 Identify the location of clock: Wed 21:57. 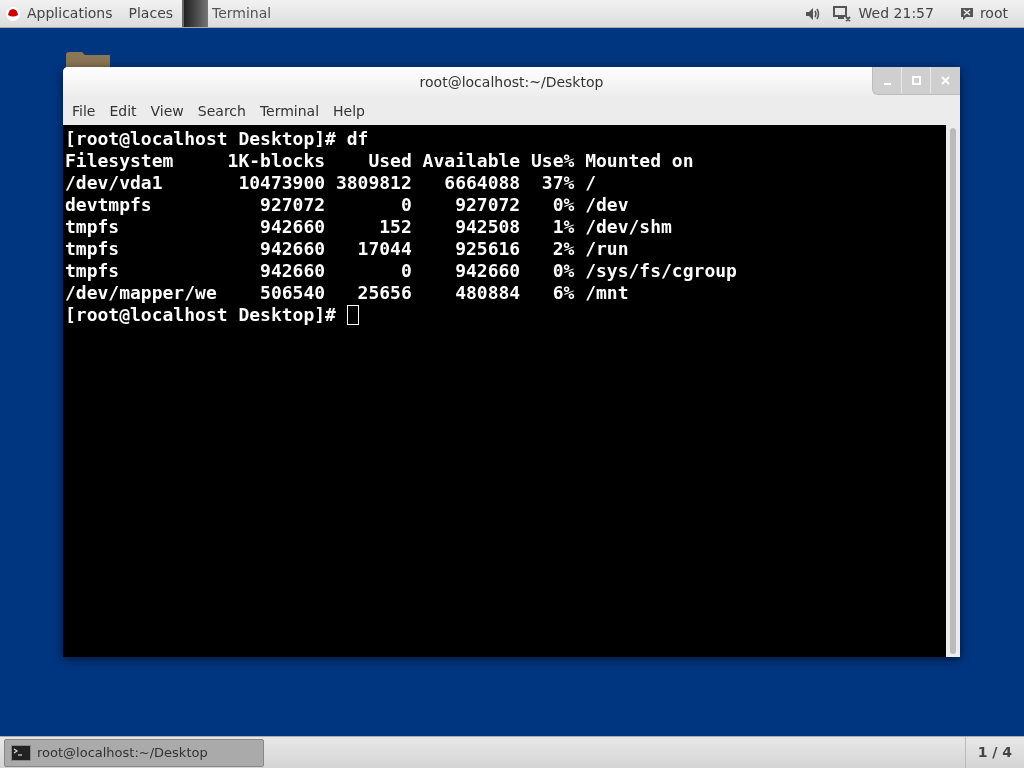
(896, 13).